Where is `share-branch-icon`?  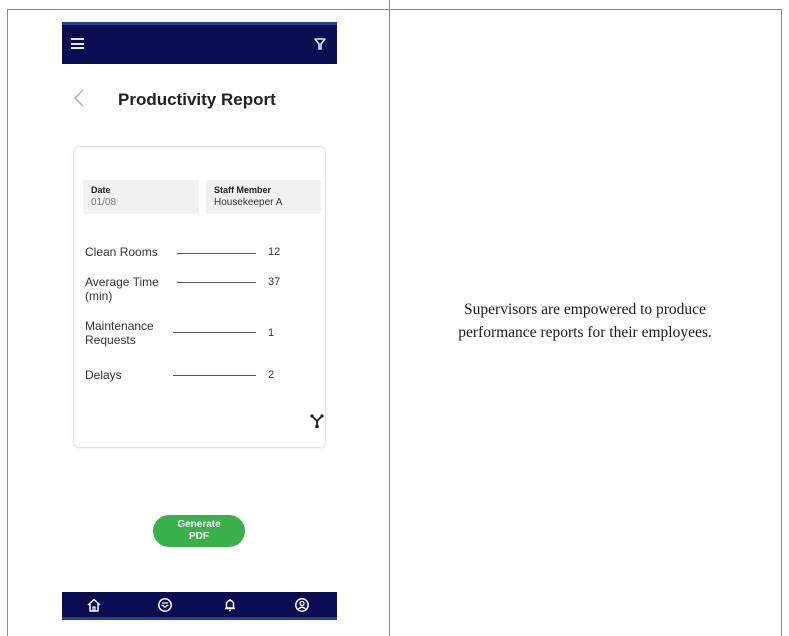 share-branch-icon is located at coordinates (317, 421).